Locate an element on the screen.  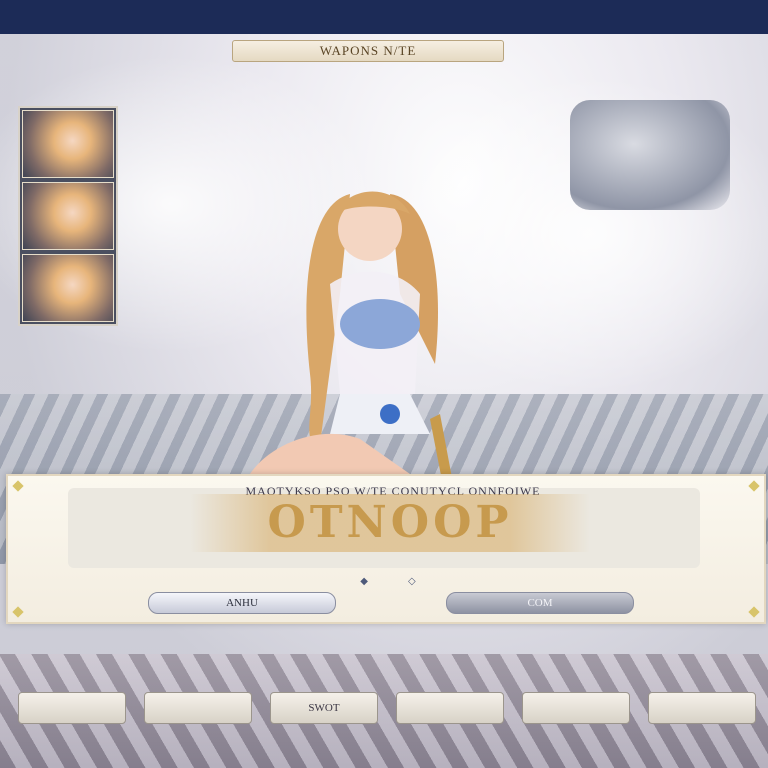
title-text: WAPONS N/TE is located at coordinates (368, 50).